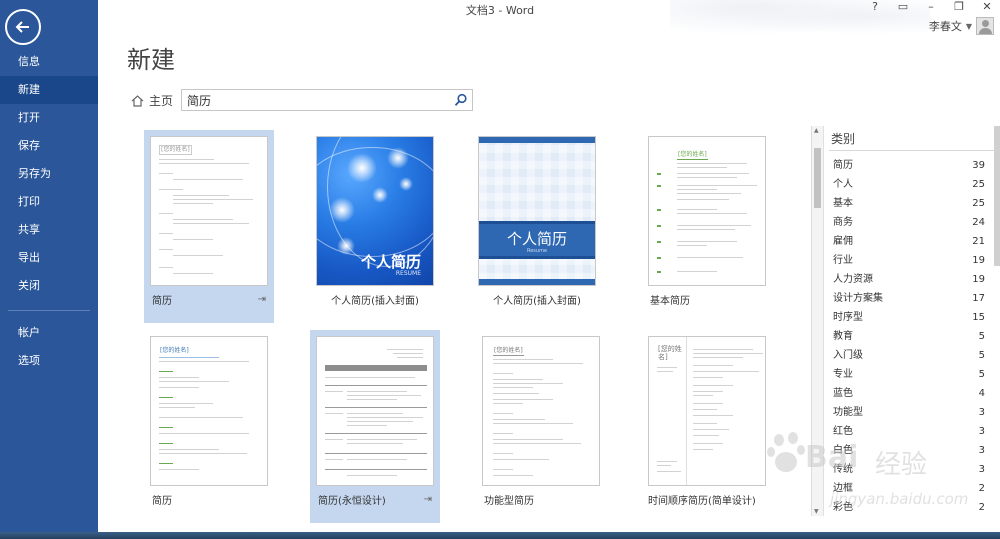  I want to click on minimize-button: –, so click(931, 6).